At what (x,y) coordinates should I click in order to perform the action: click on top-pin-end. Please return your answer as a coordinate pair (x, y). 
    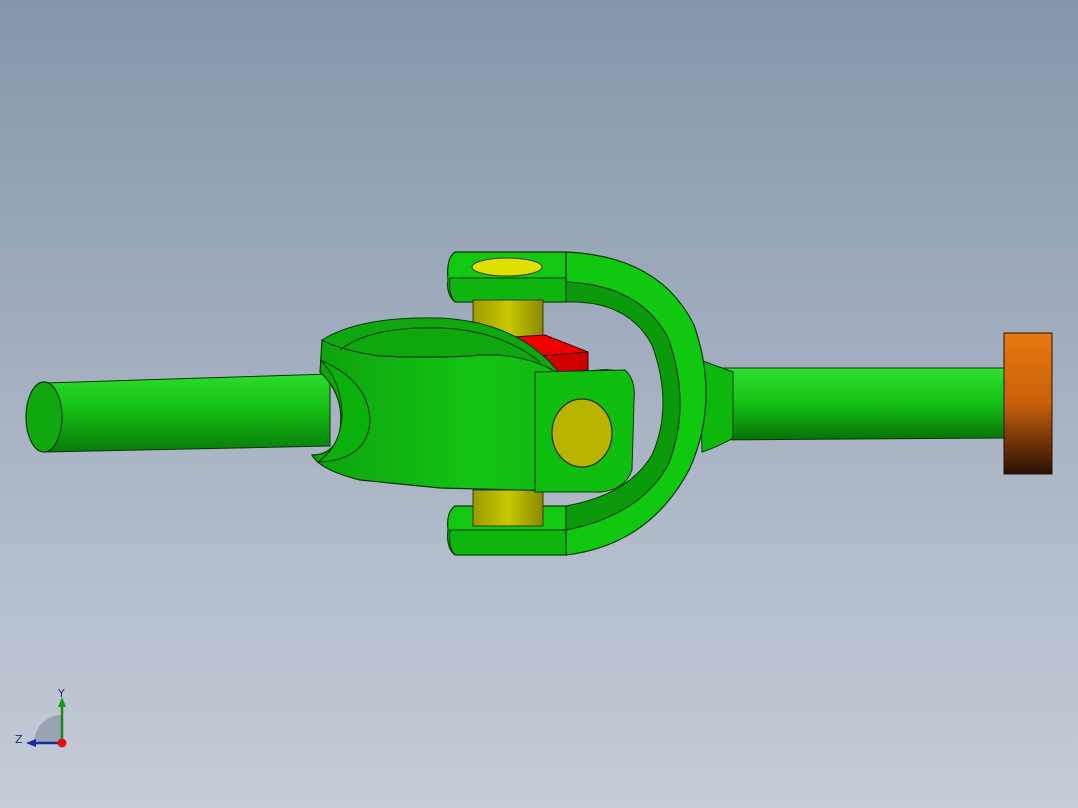
    Looking at the image, I should click on (507, 267).